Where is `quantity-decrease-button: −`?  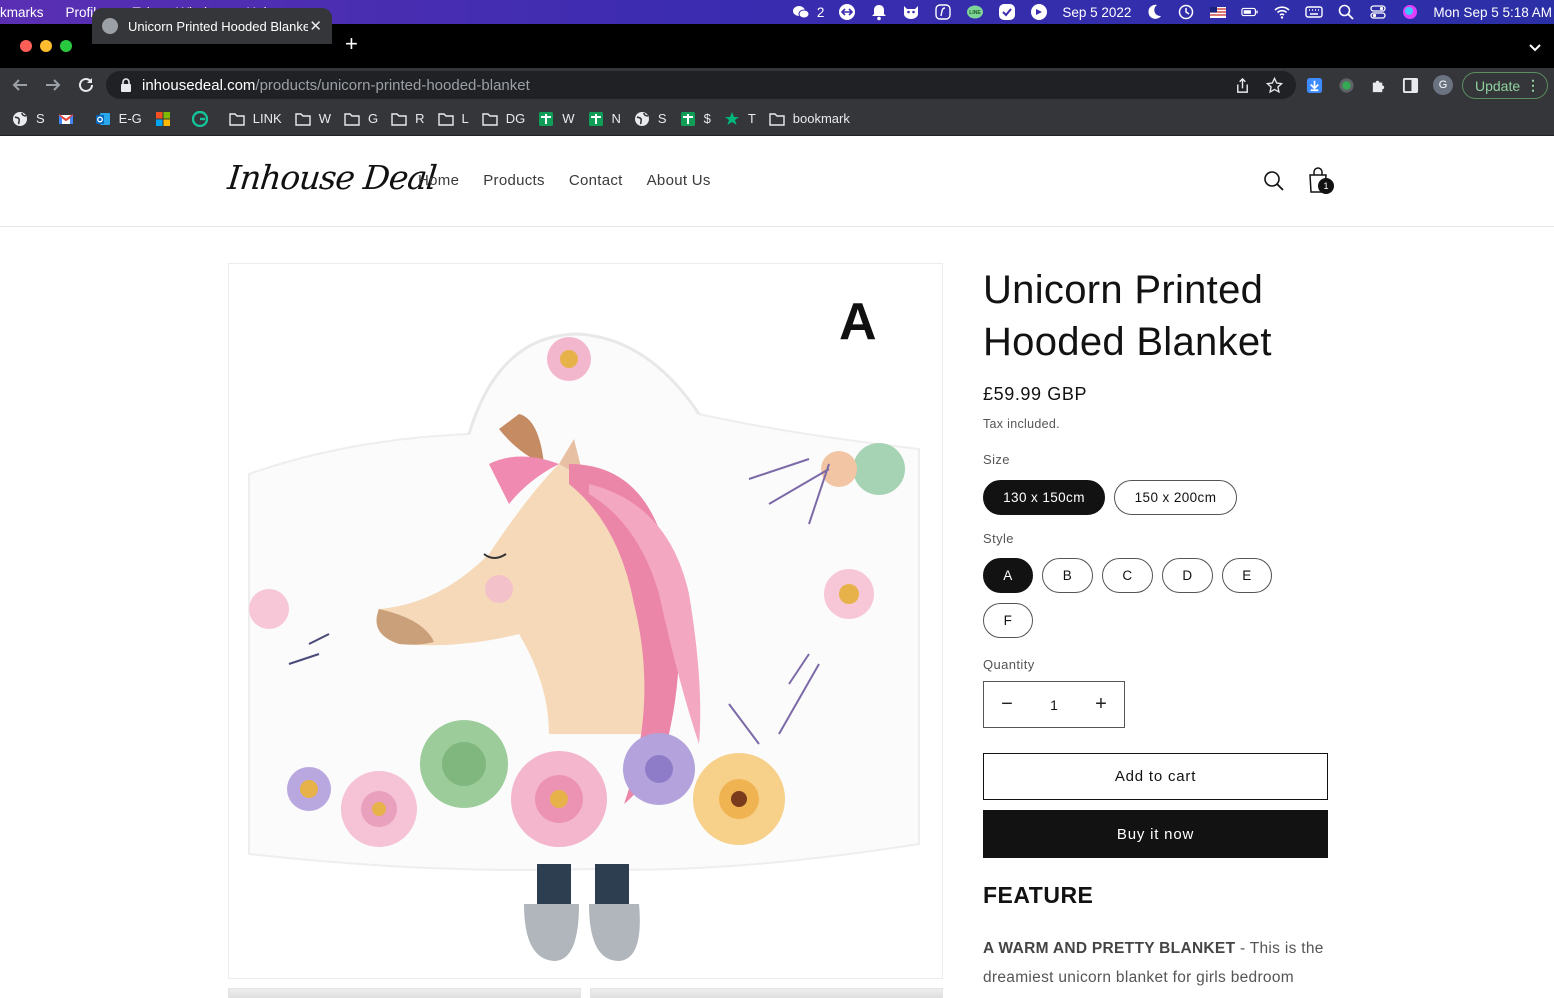
quantity-decrease-button: − is located at coordinates (1007, 704).